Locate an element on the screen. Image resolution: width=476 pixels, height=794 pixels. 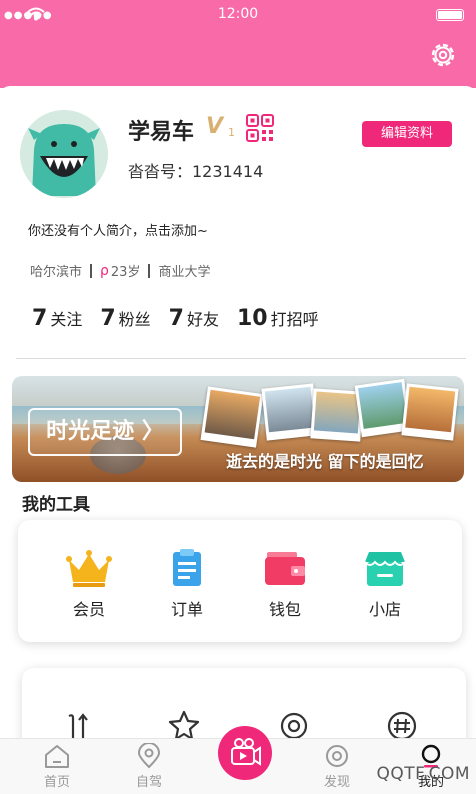
school: 商业大学 is located at coordinates (184, 272).